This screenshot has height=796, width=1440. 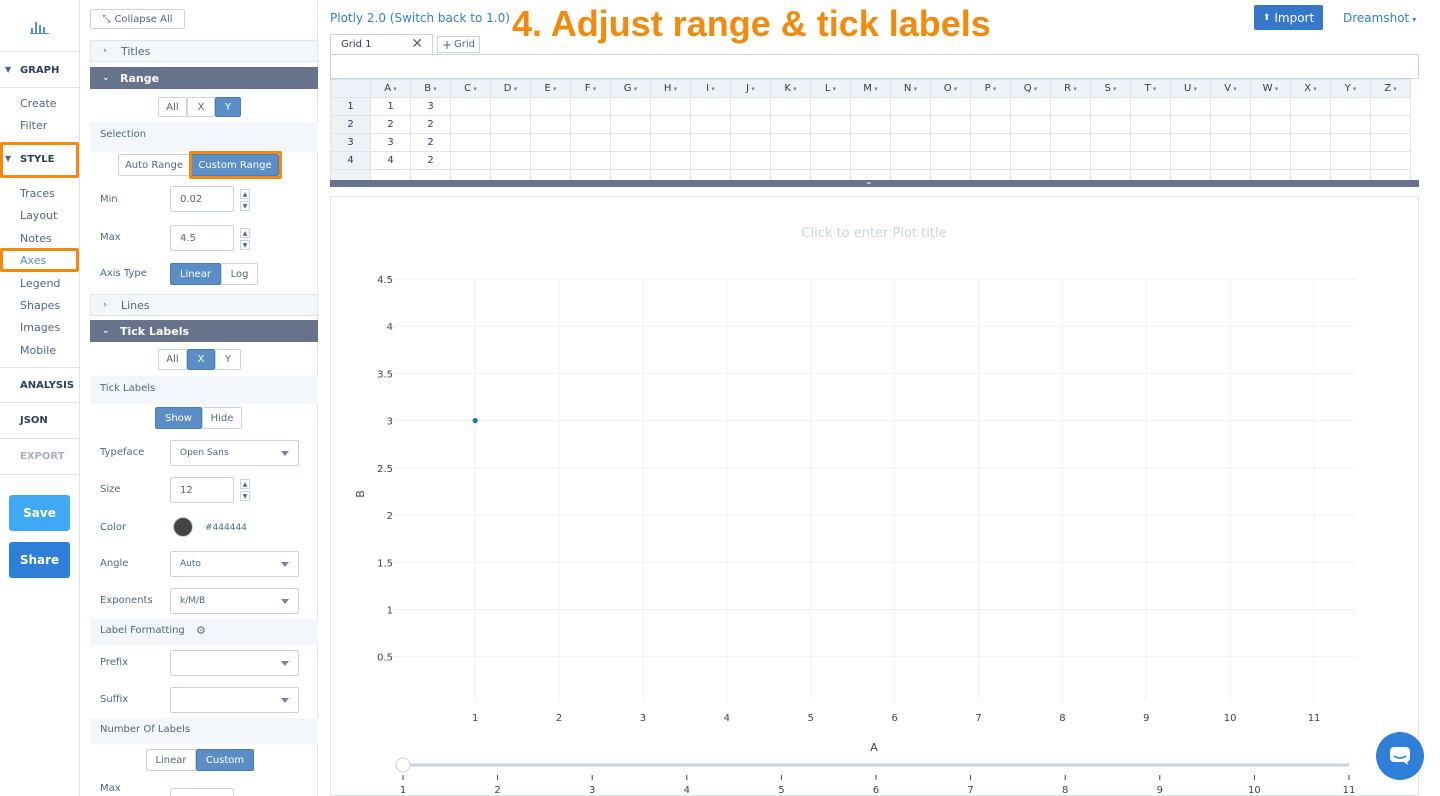 What do you see at coordinates (590, 88) in the screenshot?
I see `grid-col-header: F ▾` at bounding box center [590, 88].